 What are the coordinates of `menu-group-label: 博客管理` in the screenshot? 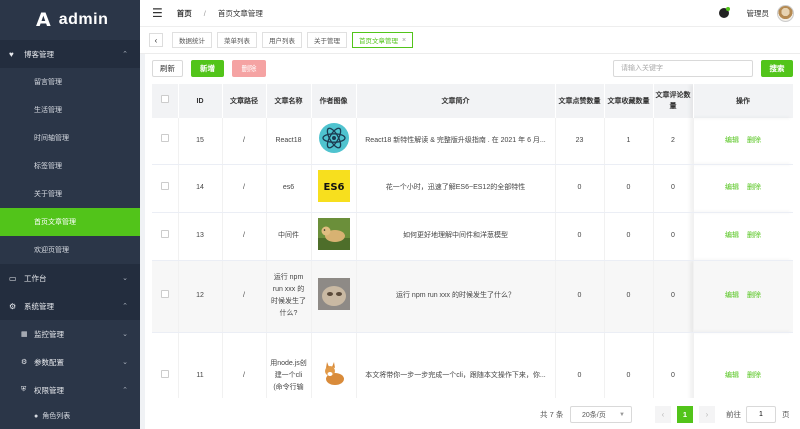 It's located at (39, 54).